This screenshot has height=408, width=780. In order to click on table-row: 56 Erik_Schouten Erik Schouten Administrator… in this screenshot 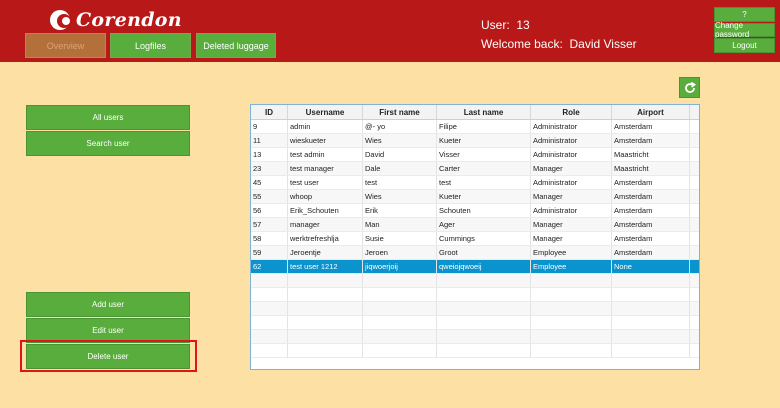, I will do `click(475, 211)`.